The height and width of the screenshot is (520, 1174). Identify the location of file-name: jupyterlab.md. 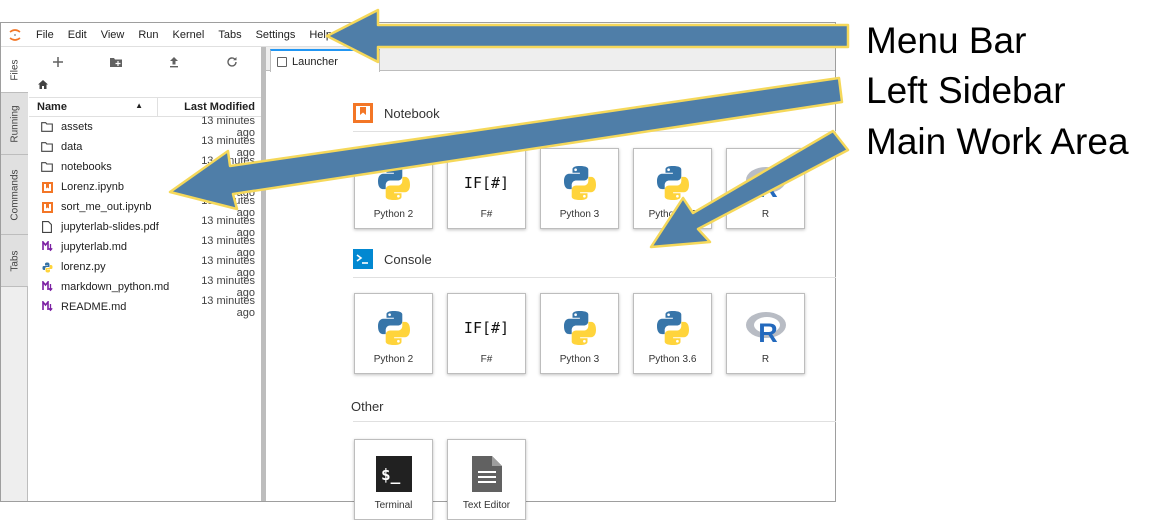
(94, 247).